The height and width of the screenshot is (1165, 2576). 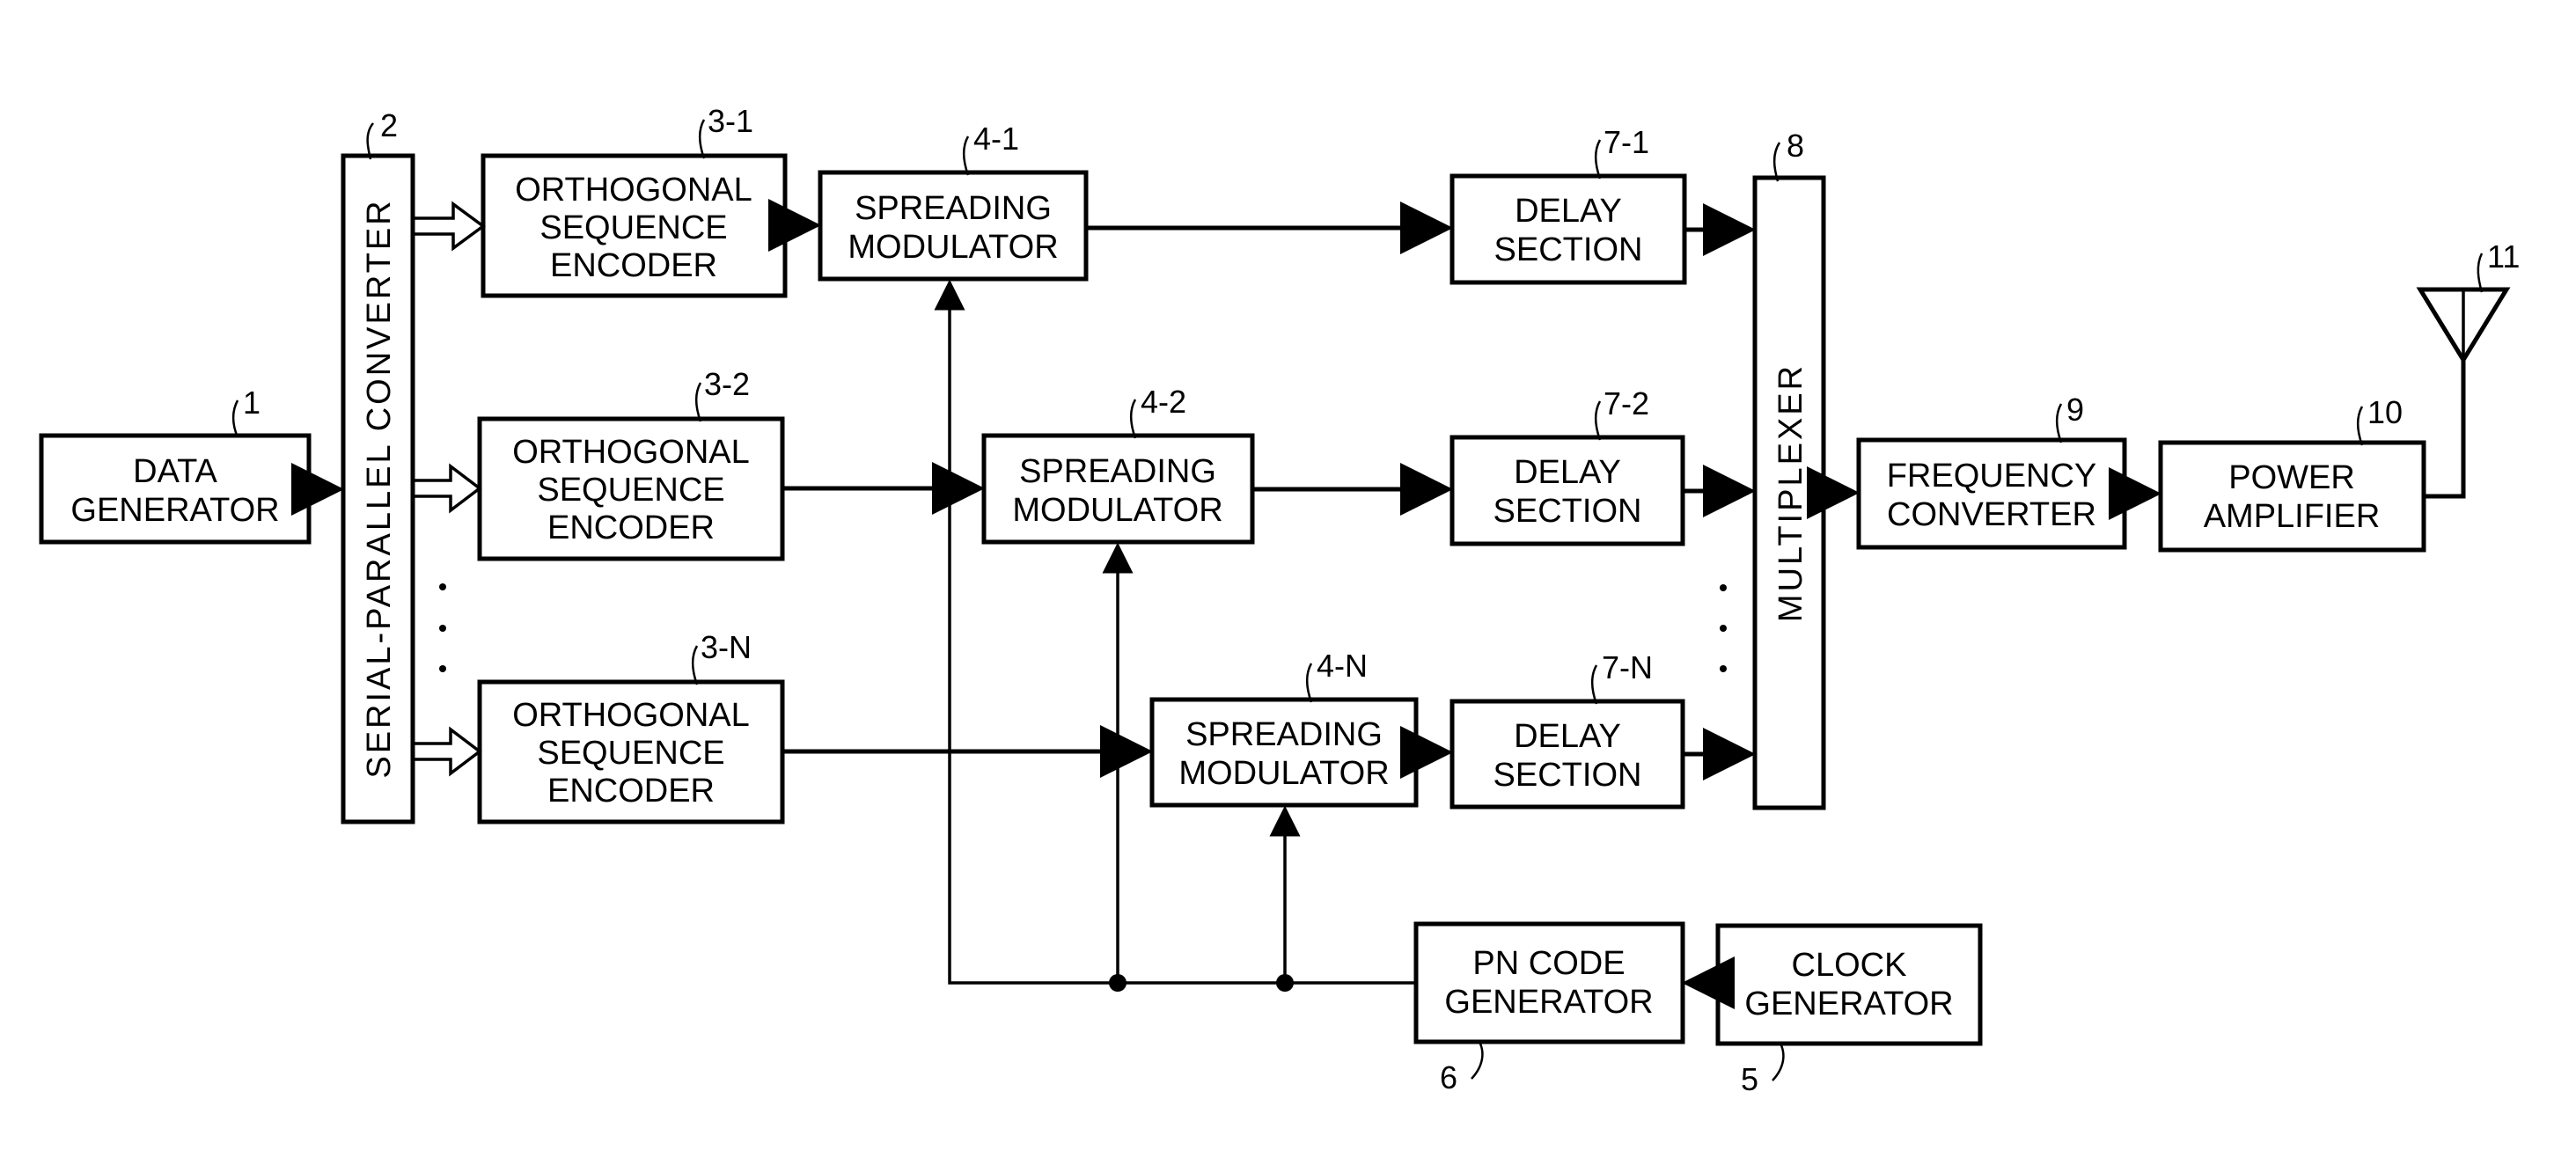 I want to click on spread-n-label-2: MODULATOR, so click(x=1283, y=774).